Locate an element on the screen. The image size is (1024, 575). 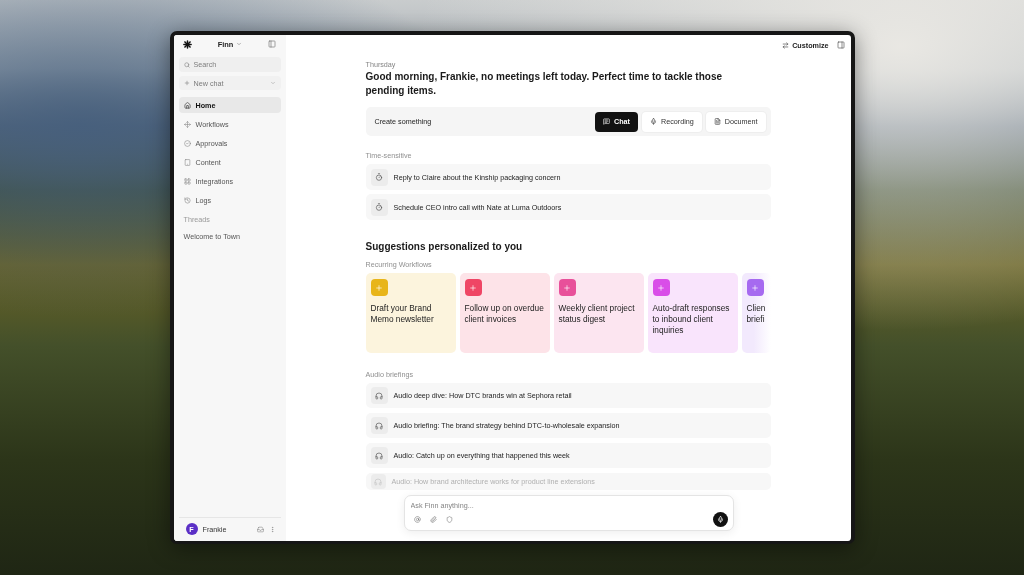
tablet-icon is located at coordinates (187, 162).